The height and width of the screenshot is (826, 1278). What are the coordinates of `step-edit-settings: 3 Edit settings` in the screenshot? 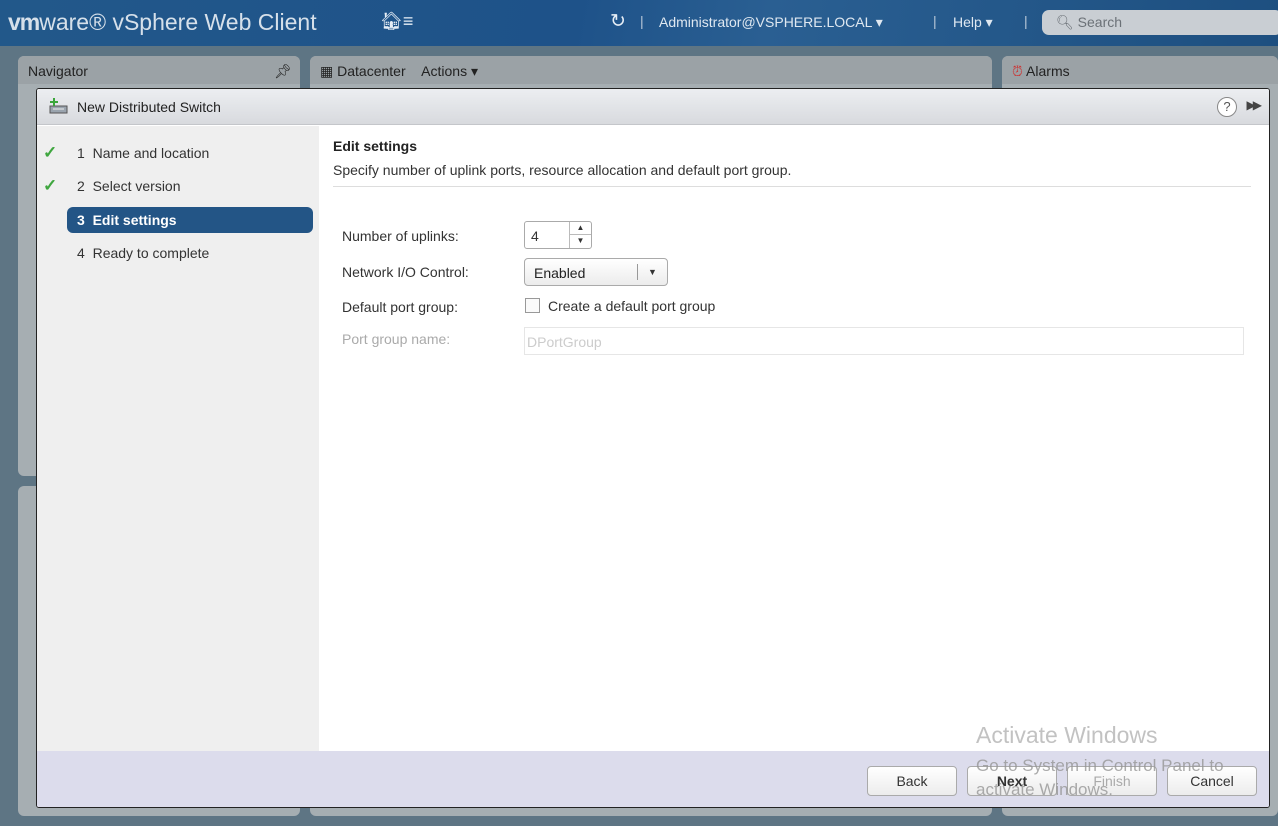 It's located at (190, 220).